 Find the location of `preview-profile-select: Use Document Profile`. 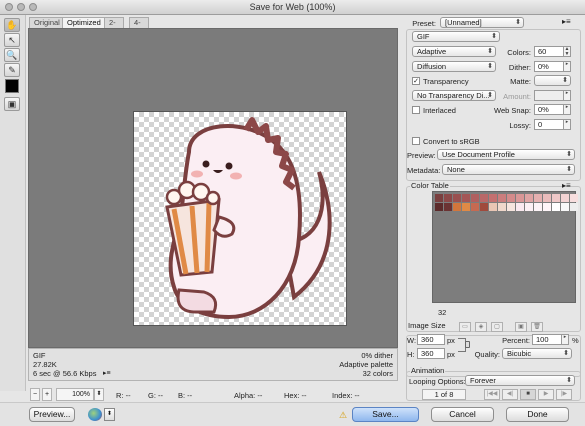

preview-profile-select: Use Document Profile is located at coordinates (506, 154).